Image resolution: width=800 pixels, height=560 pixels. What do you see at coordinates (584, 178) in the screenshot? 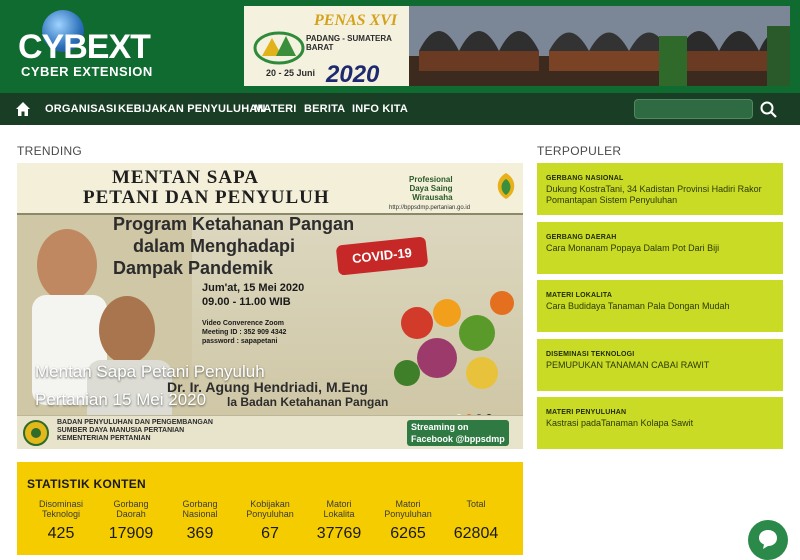
I see `popular-category: GERBANG NASIONAL` at bounding box center [584, 178].